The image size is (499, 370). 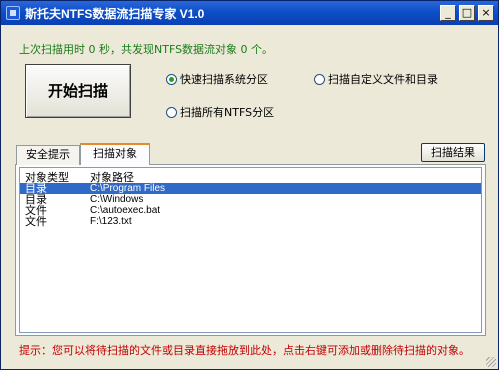 I want to click on radio-all-ntfs-scan: 扫描所有NTFS分区, so click(x=220, y=112).